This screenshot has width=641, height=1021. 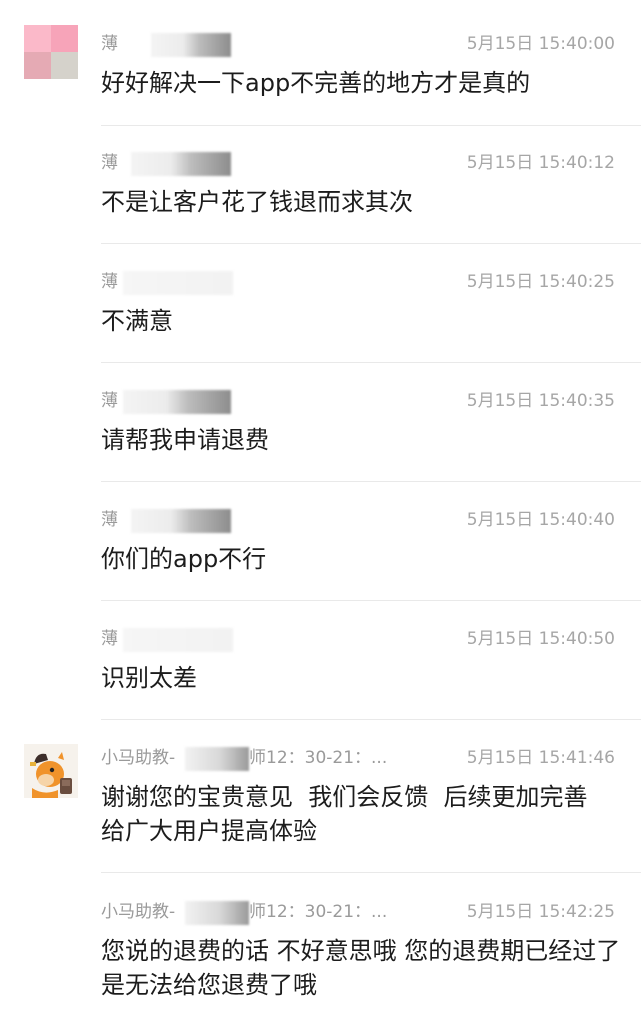 What do you see at coordinates (540, 520) in the screenshot?
I see `message-timestamp: 5月15日 15:40:40` at bounding box center [540, 520].